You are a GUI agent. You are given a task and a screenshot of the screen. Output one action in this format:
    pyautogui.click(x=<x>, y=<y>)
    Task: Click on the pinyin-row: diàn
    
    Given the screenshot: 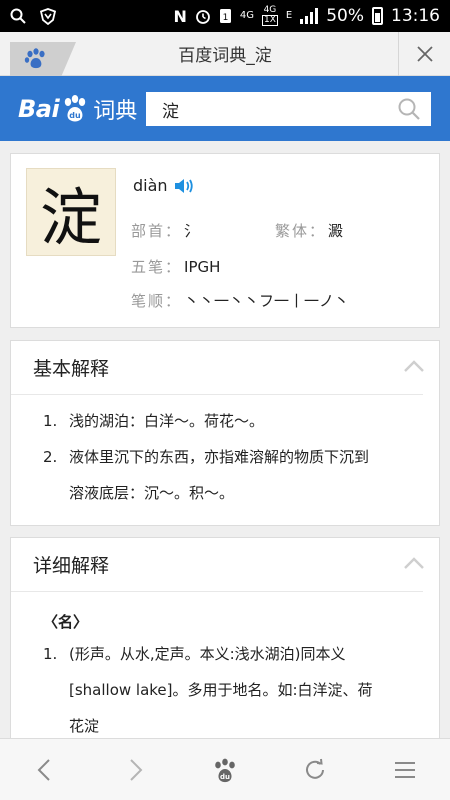 What is the action you would take?
    pyautogui.click(x=163, y=185)
    